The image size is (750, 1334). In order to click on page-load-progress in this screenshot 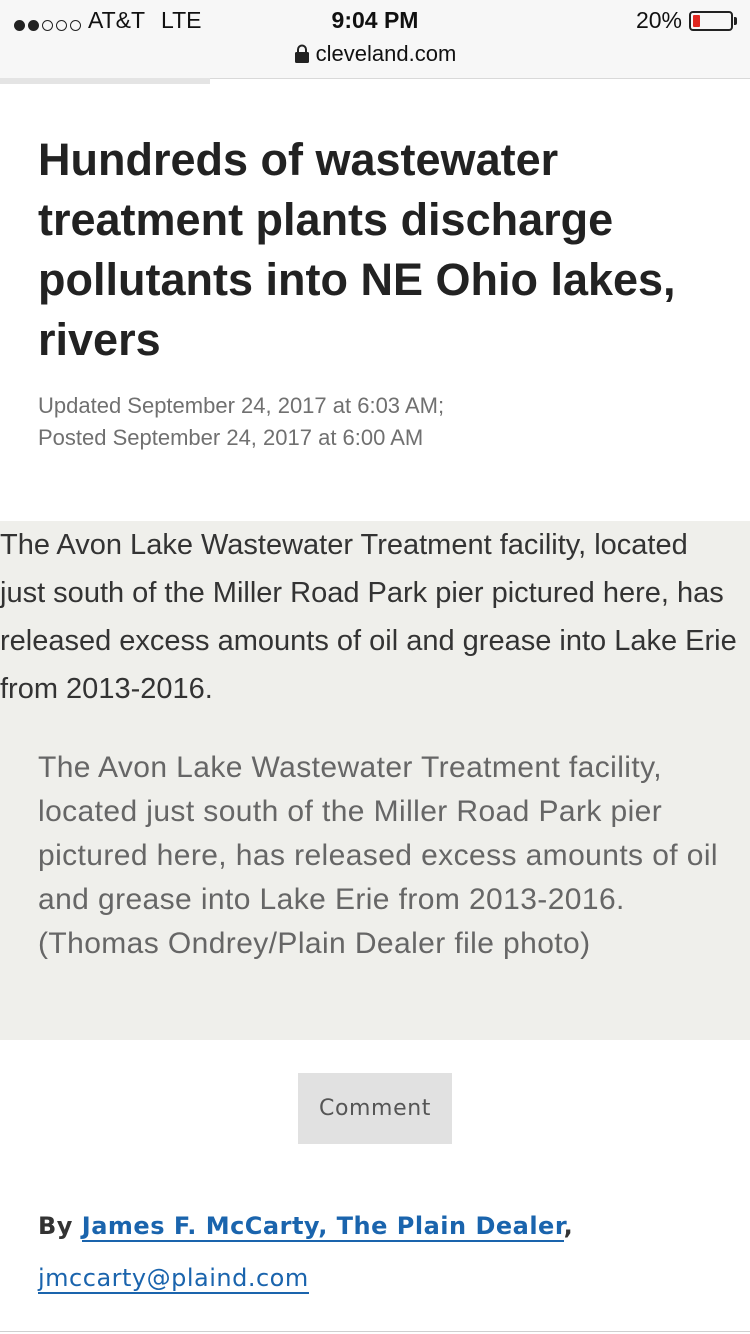, I will do `click(105, 81)`.